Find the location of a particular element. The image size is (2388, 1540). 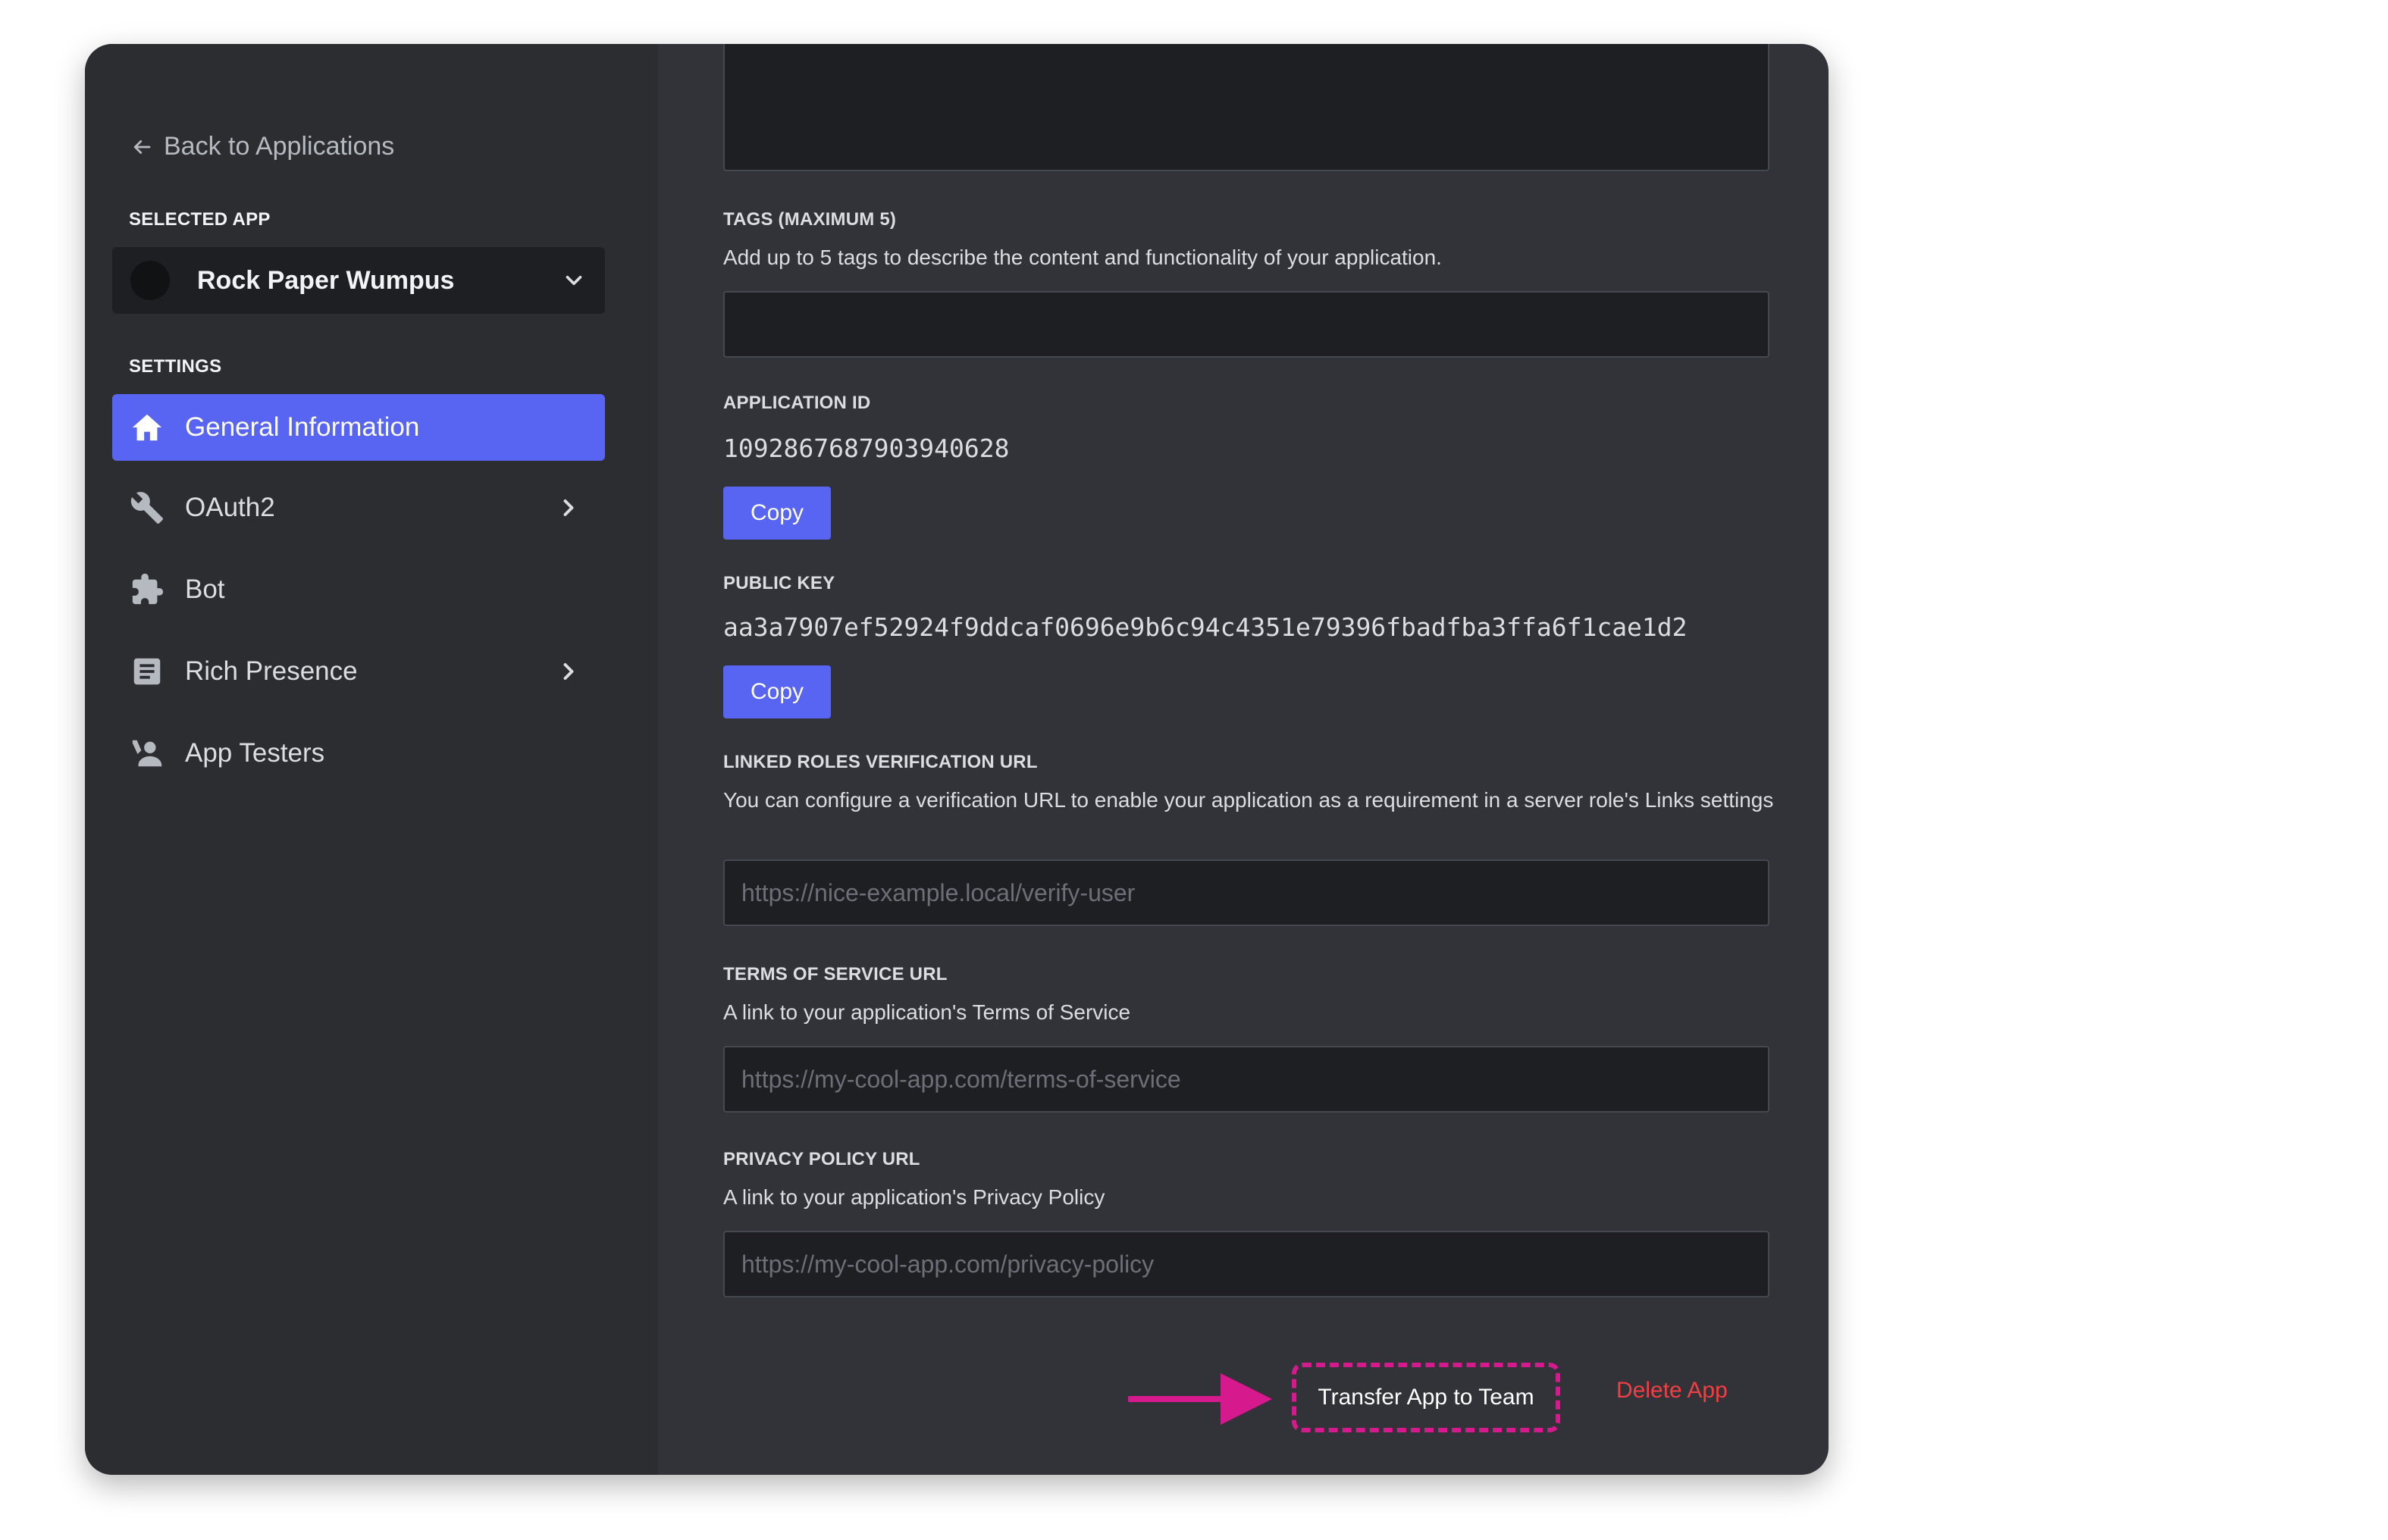

selected-app-heading: SELECTED APP is located at coordinates (200, 219).